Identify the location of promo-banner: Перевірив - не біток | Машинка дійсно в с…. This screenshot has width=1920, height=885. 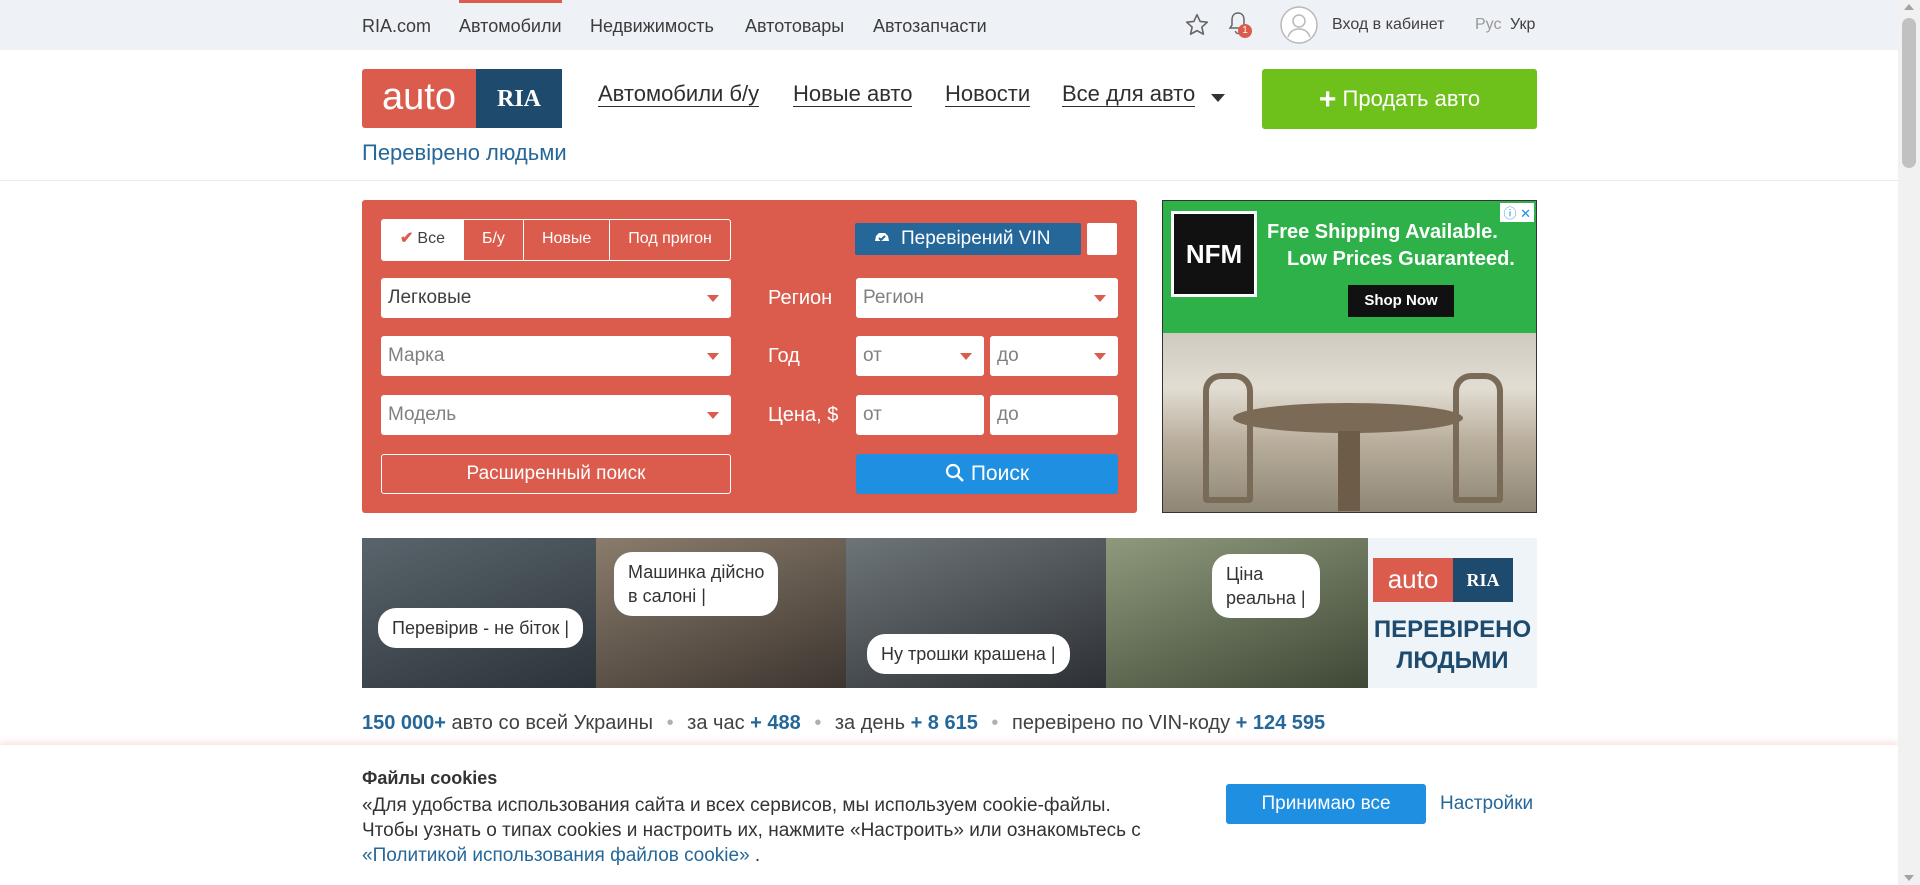
(949, 613).